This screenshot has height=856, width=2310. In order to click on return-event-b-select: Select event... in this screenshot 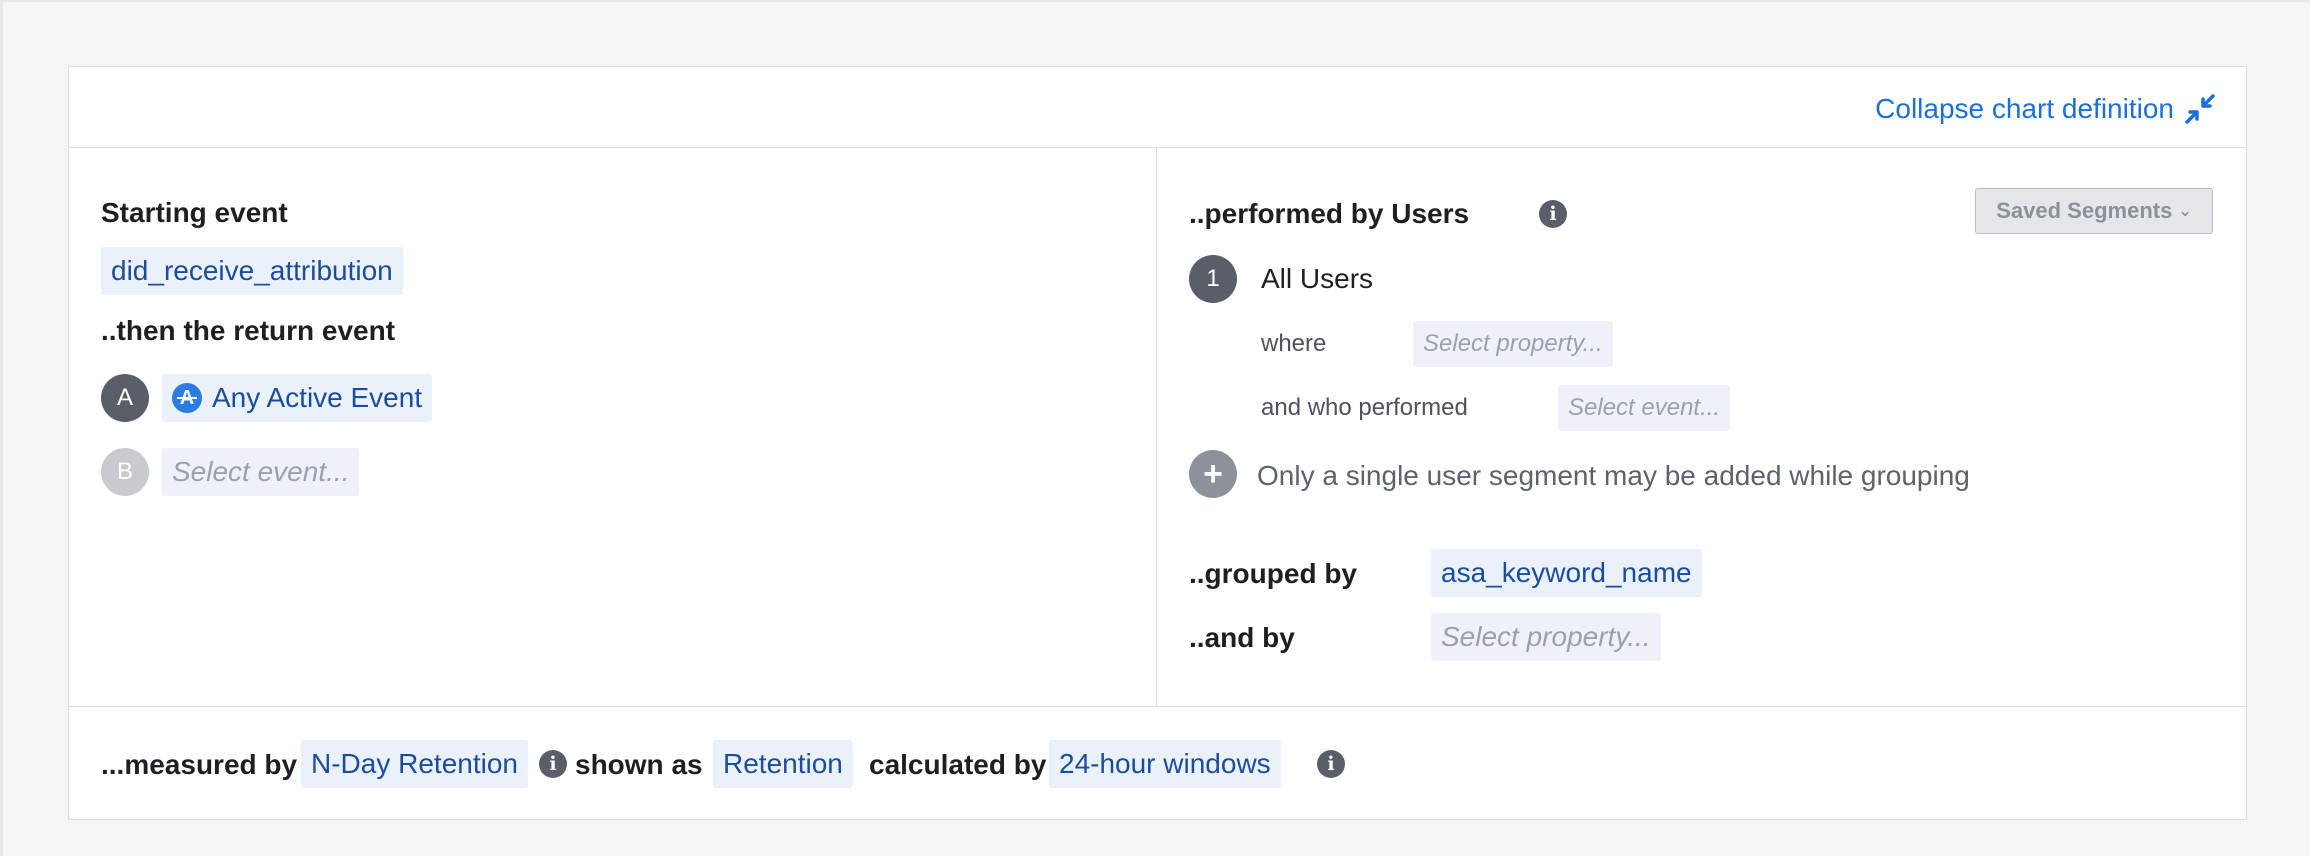, I will do `click(261, 472)`.